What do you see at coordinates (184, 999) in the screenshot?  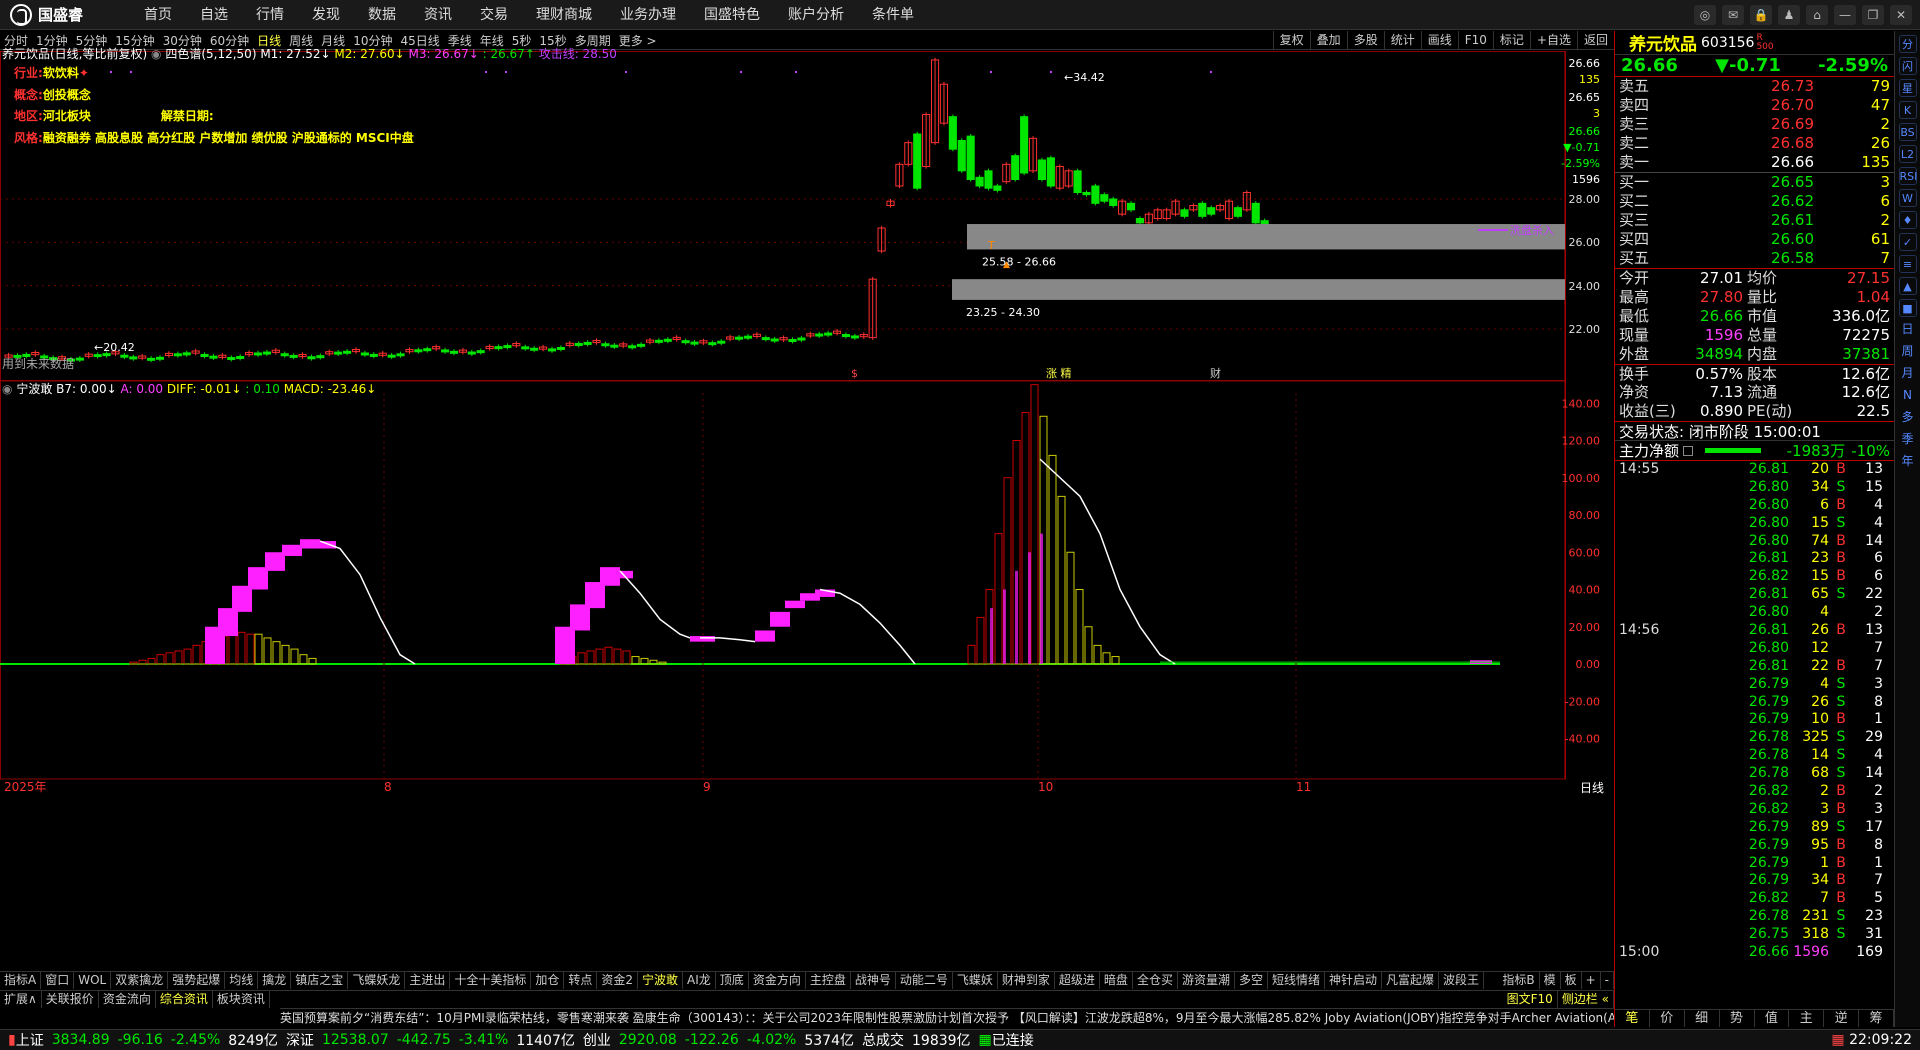 I see `info-tab-3: 综合资讯` at bounding box center [184, 999].